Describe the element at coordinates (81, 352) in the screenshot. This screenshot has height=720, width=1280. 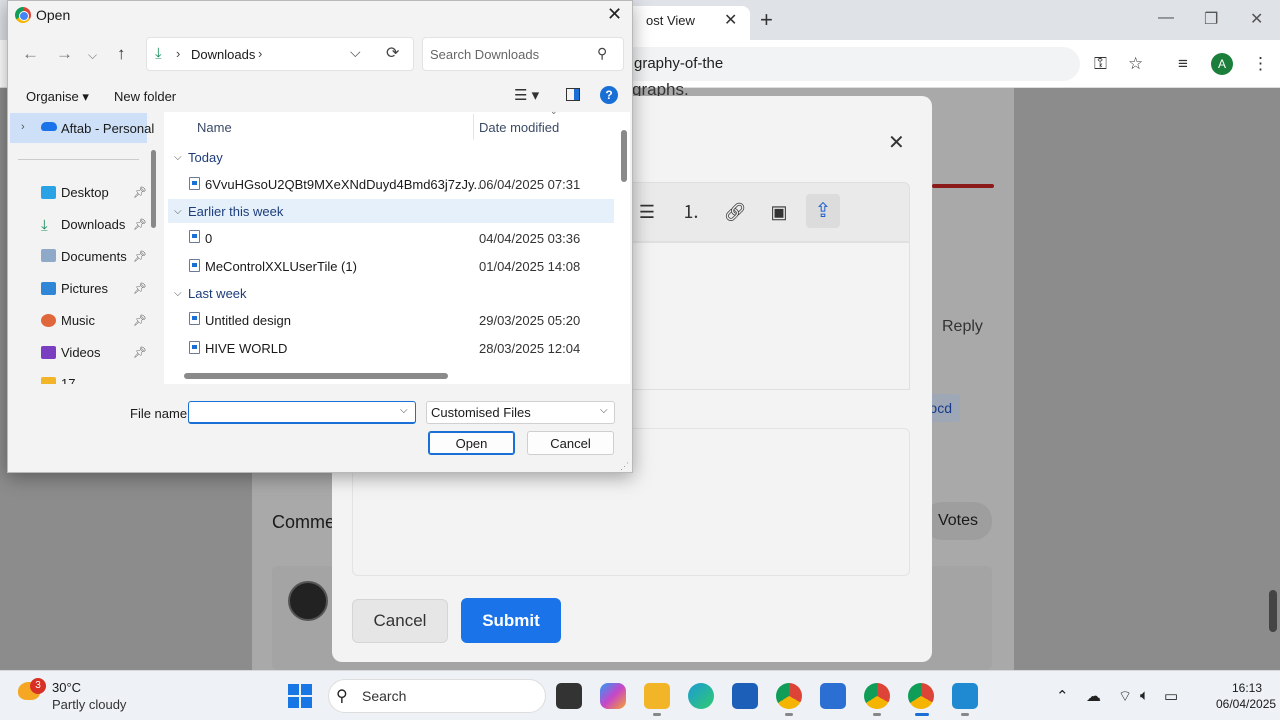
I see `nav-item-videos: Videos` at that location.